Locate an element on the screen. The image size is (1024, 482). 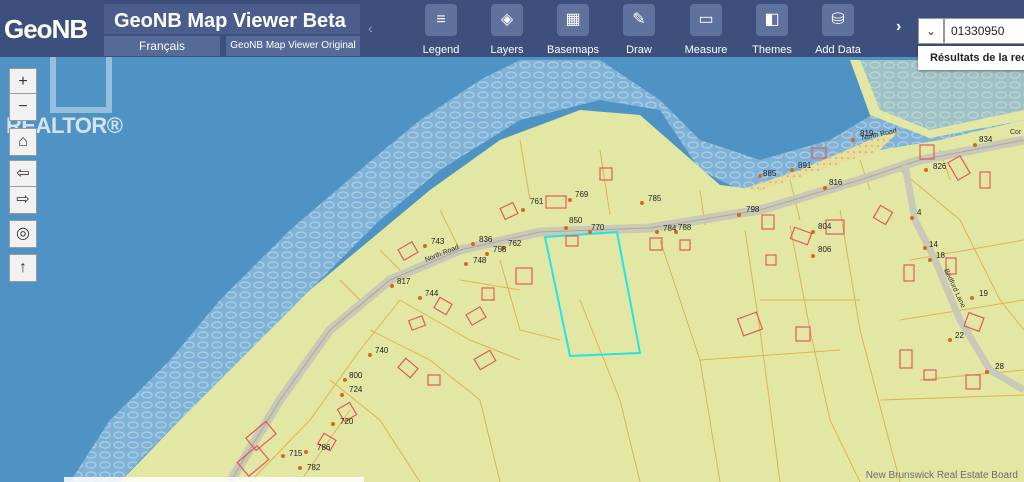
original-viewer-button: GeoNB Map Viewer Original is located at coordinates (293, 46).